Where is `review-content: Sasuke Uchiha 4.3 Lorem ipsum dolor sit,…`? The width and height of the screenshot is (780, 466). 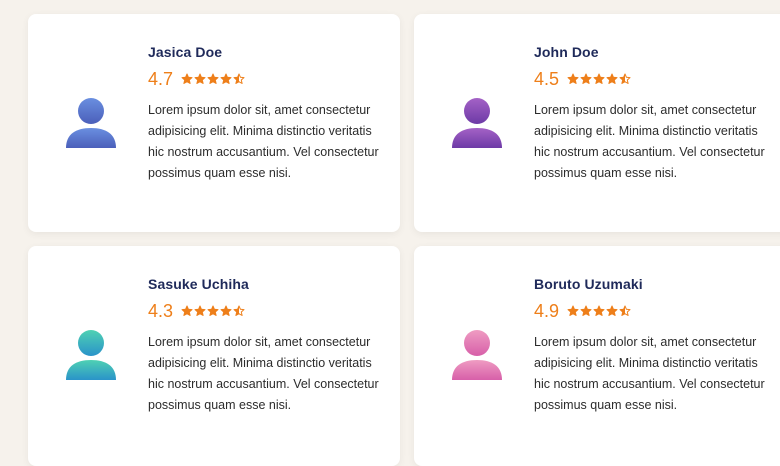 review-content: Sasuke Uchiha 4.3 Lorem ipsum dolor sit,… is located at coordinates (268, 346).